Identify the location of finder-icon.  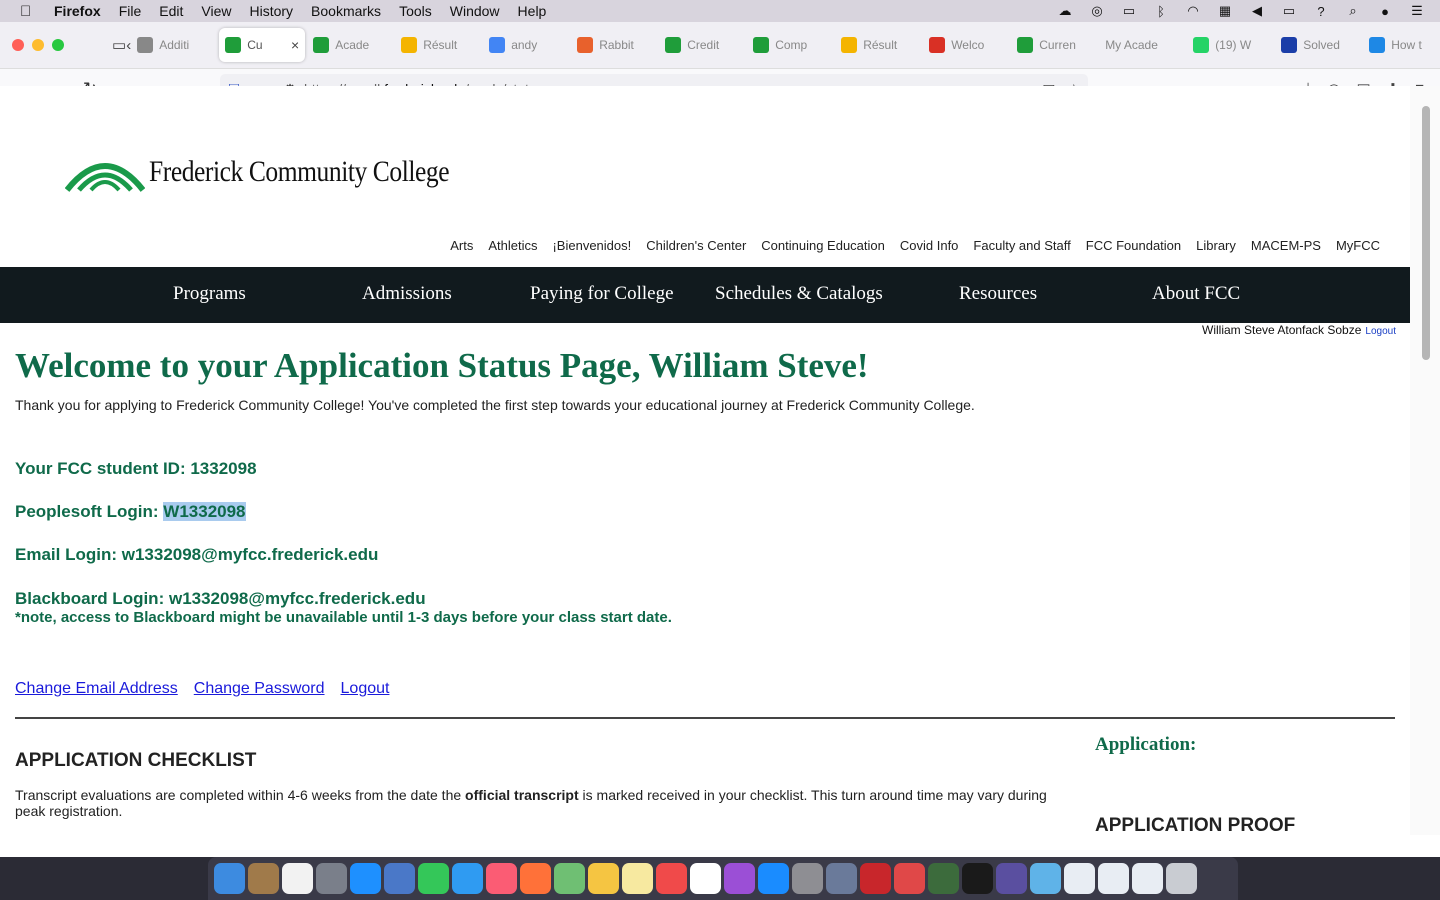
(229, 878).